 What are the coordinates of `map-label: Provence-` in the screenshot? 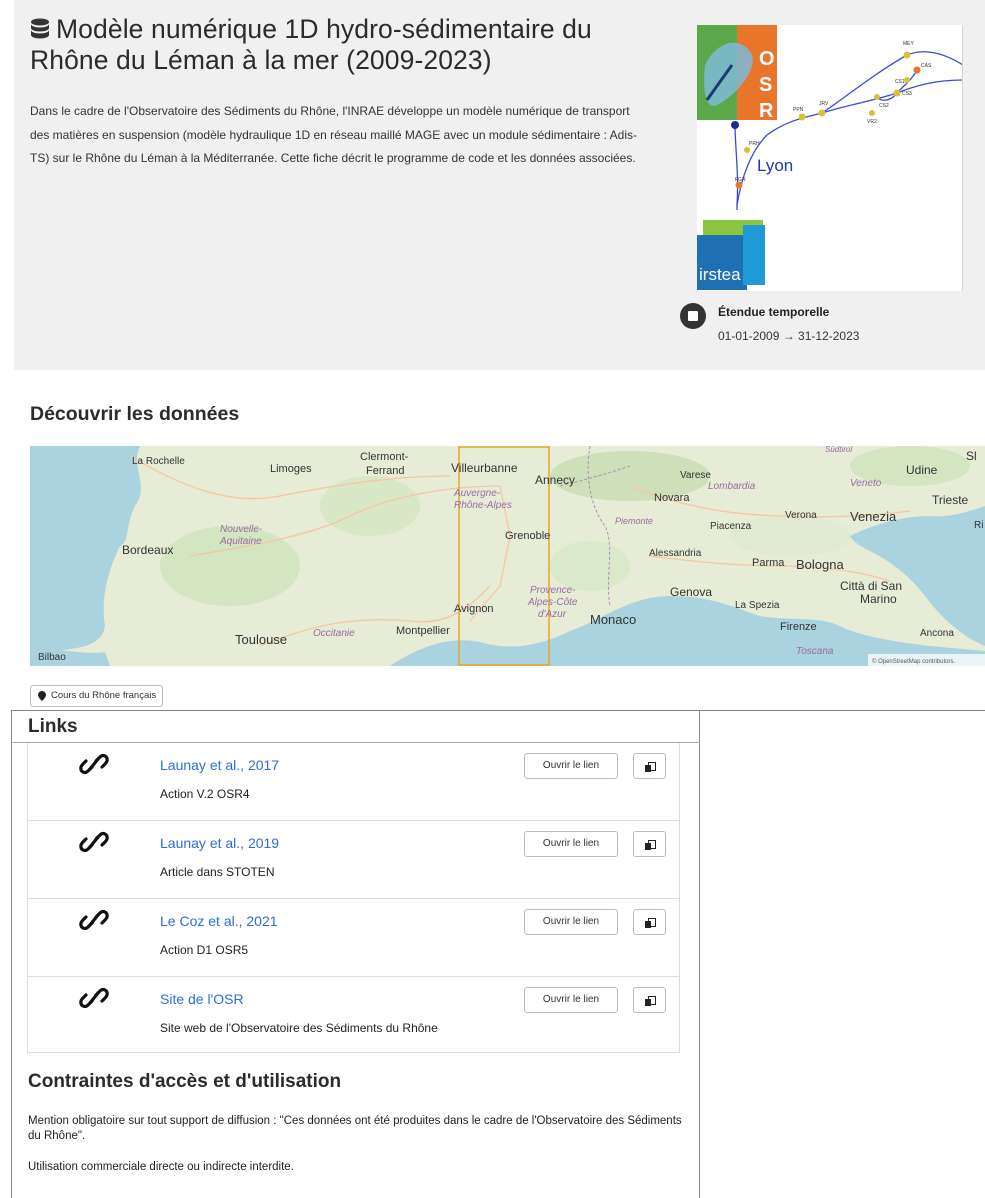 It's located at (553, 590).